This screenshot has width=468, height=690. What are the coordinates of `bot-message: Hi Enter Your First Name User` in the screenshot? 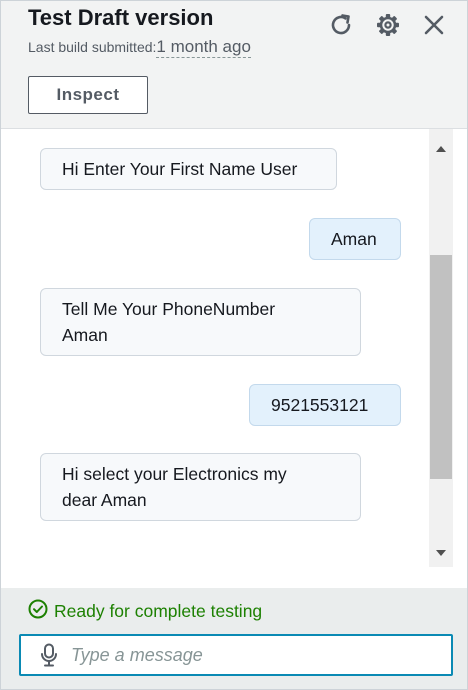 It's located at (188, 169).